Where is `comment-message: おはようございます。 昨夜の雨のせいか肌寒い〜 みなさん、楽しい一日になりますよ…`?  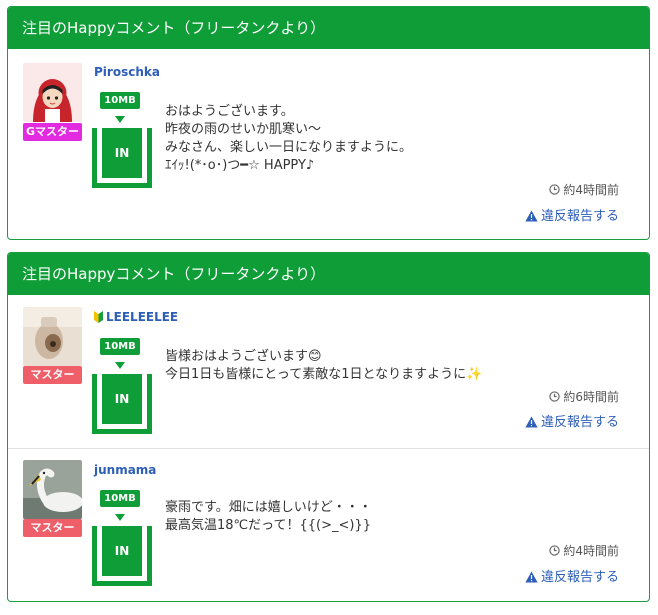
comment-message: おはようございます。 昨夜の雨のせいか肌寒い〜 みなさん、楽しい一日になりますよ… is located at coordinates (289, 138).